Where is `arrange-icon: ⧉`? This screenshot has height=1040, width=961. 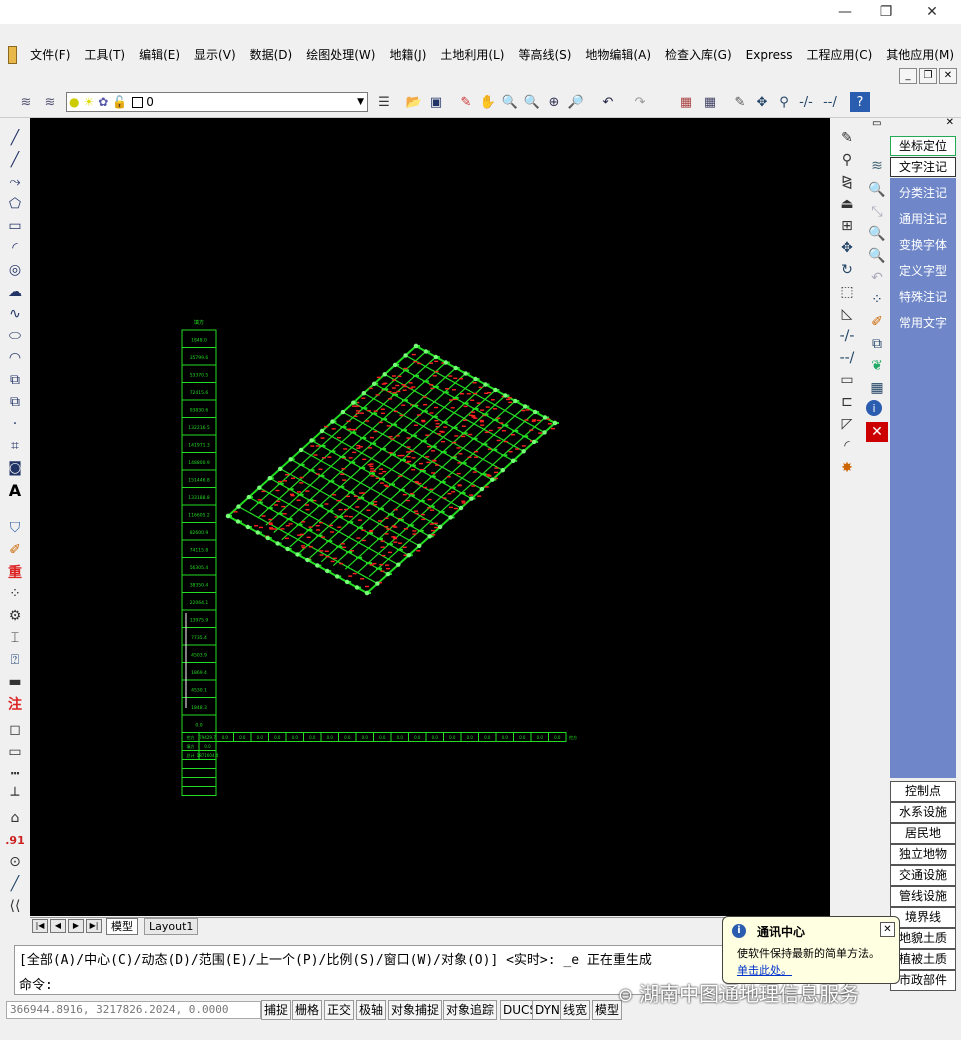
arrange-icon: ⧉ is located at coordinates (877, 344).